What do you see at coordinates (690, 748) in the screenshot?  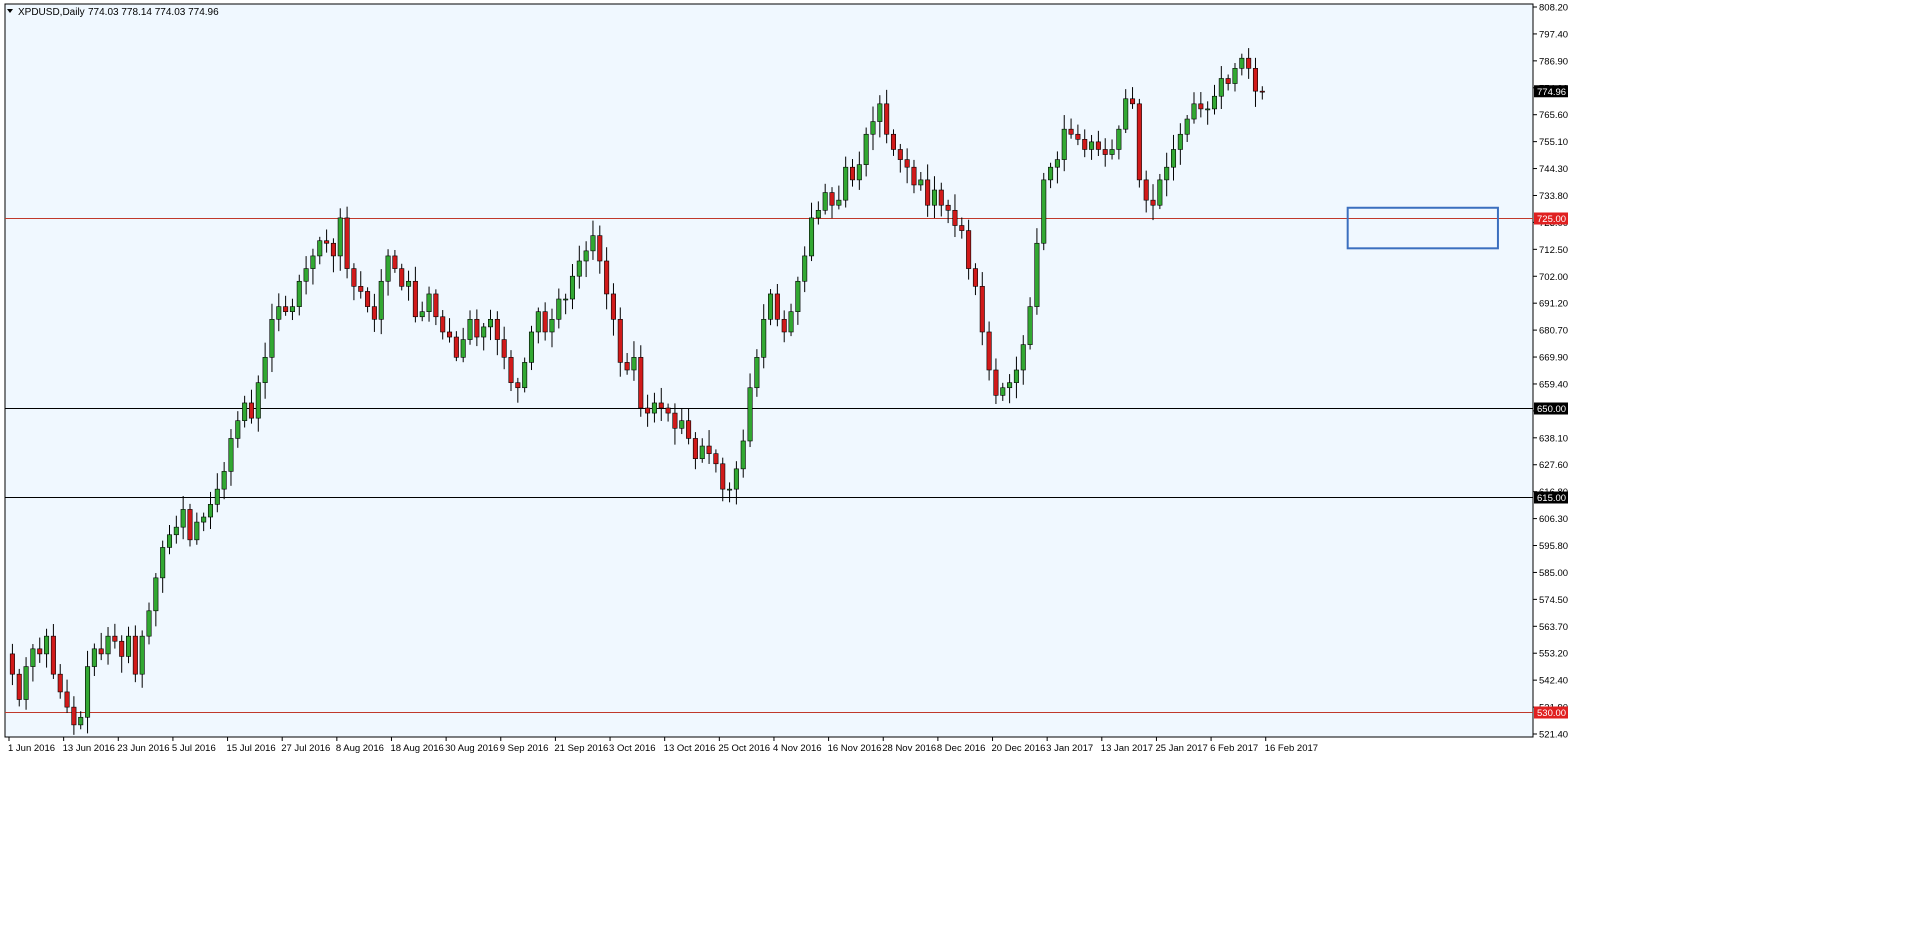 I see `x-tick-label: 13 Oct 2016` at bounding box center [690, 748].